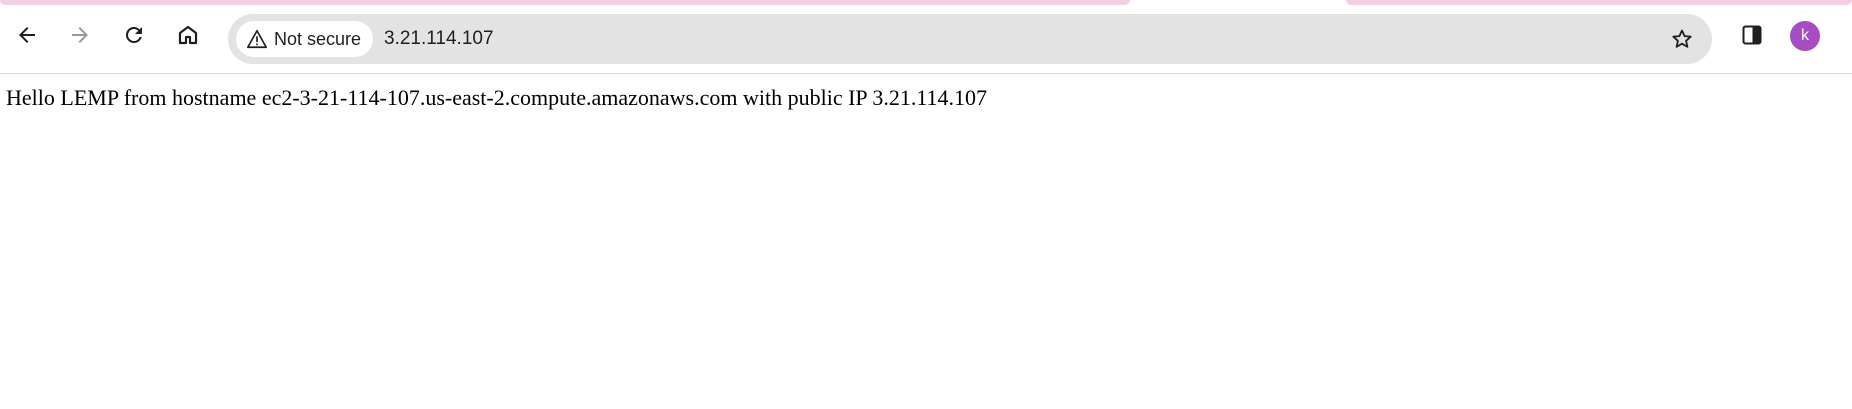 This screenshot has width=1852, height=409. I want to click on reload-button, so click(134, 35).